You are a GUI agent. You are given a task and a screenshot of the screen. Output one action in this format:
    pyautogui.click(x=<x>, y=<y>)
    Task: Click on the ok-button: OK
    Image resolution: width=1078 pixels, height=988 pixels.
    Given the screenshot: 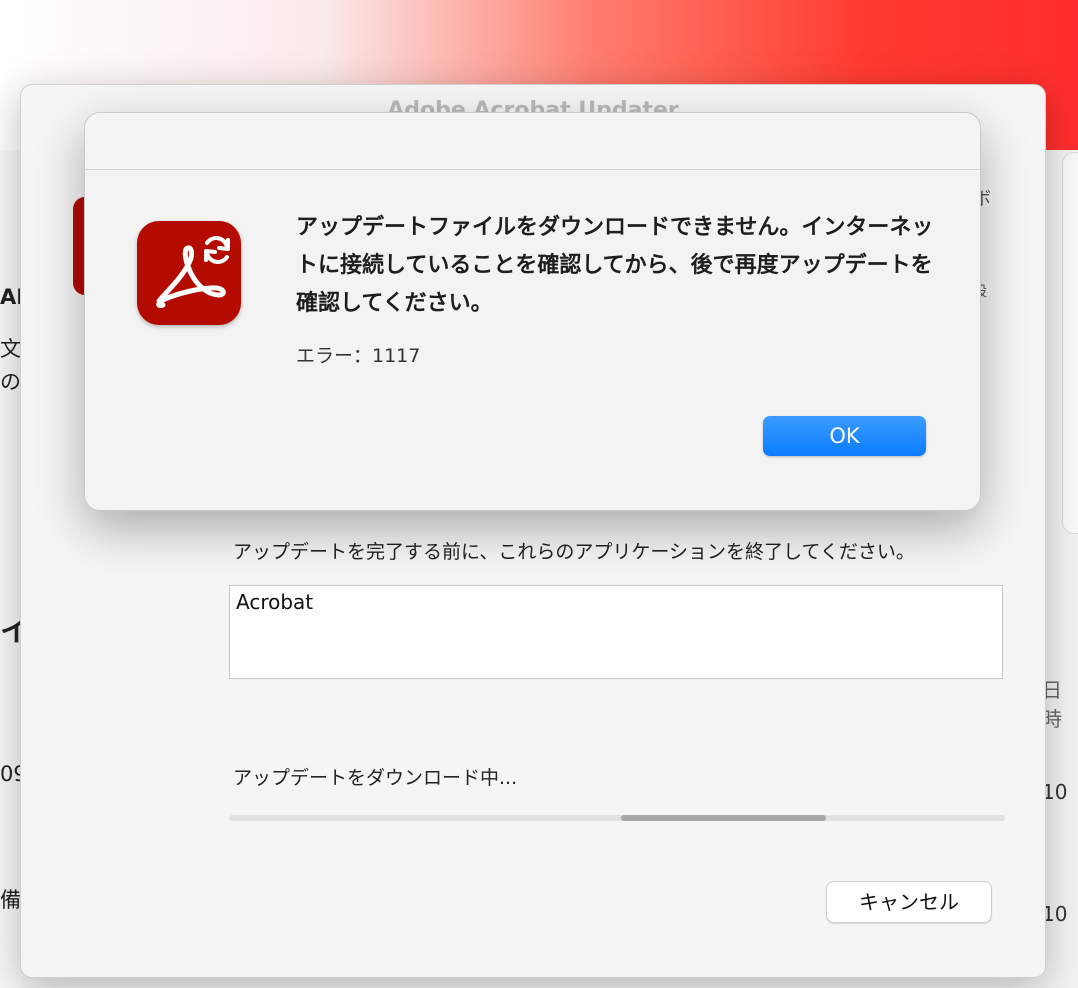 What is the action you would take?
    pyautogui.click(x=844, y=436)
    